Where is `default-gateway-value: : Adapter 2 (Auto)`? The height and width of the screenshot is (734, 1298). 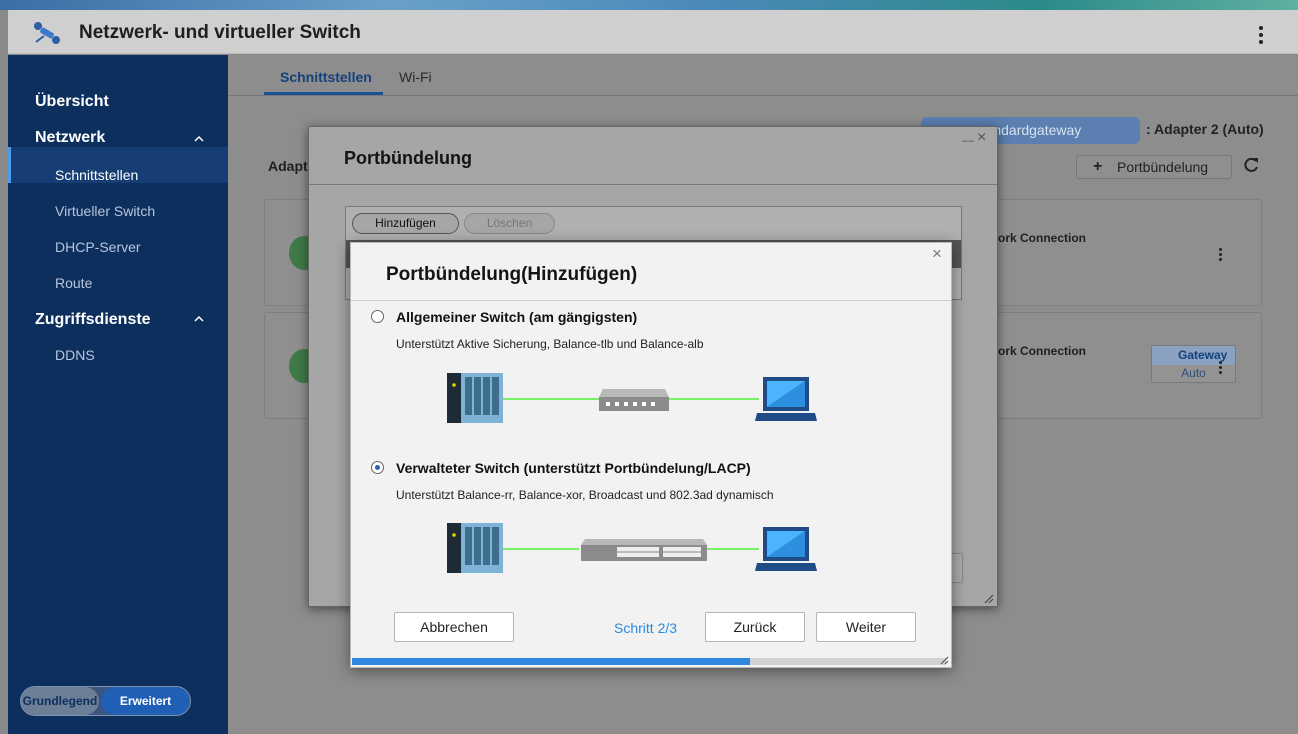 default-gateway-value: : Adapter 2 (Auto) is located at coordinates (1205, 129).